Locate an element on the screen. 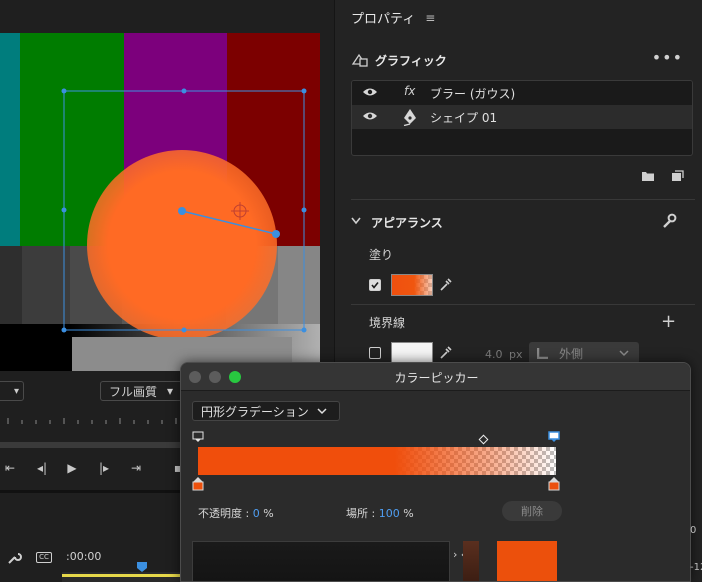 The image size is (702, 582). layer-label: シェイプ 01 is located at coordinates (464, 118).